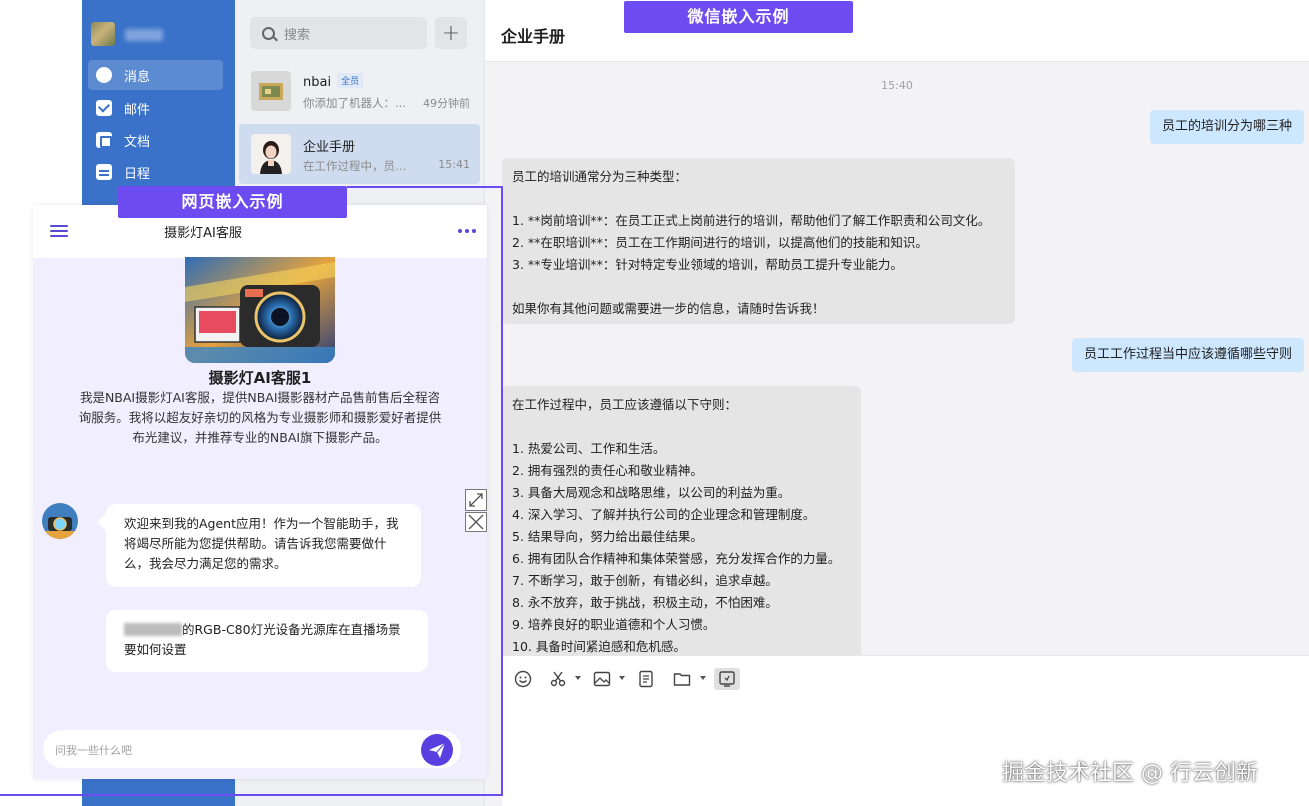 The height and width of the screenshot is (806, 1309). I want to click on redacted-text, so click(153, 629).